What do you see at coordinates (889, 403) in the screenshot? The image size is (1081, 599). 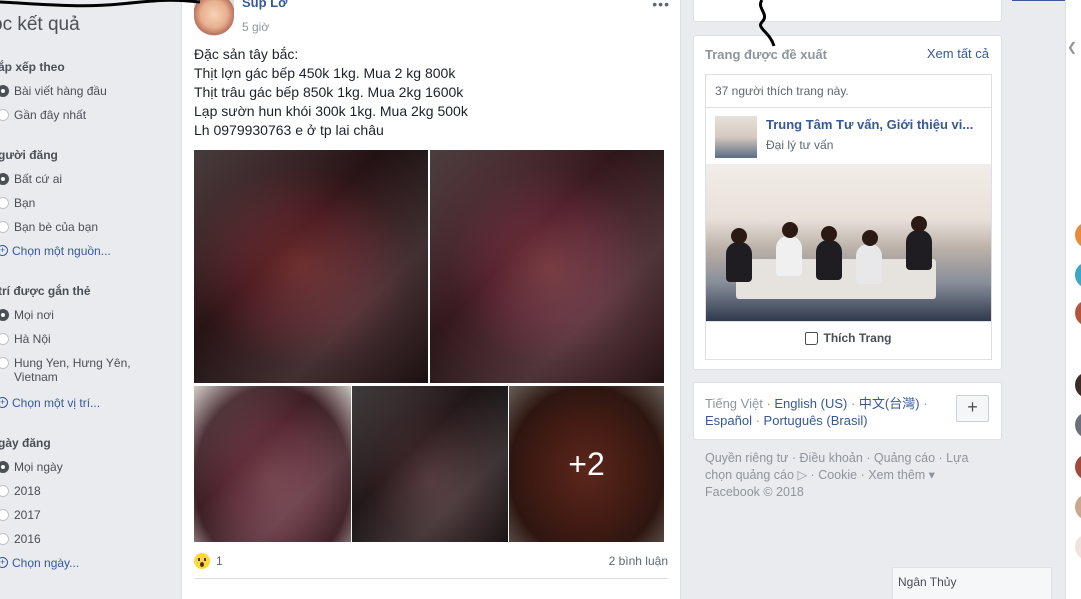 I see `language-link: 中文(台灣)` at bounding box center [889, 403].